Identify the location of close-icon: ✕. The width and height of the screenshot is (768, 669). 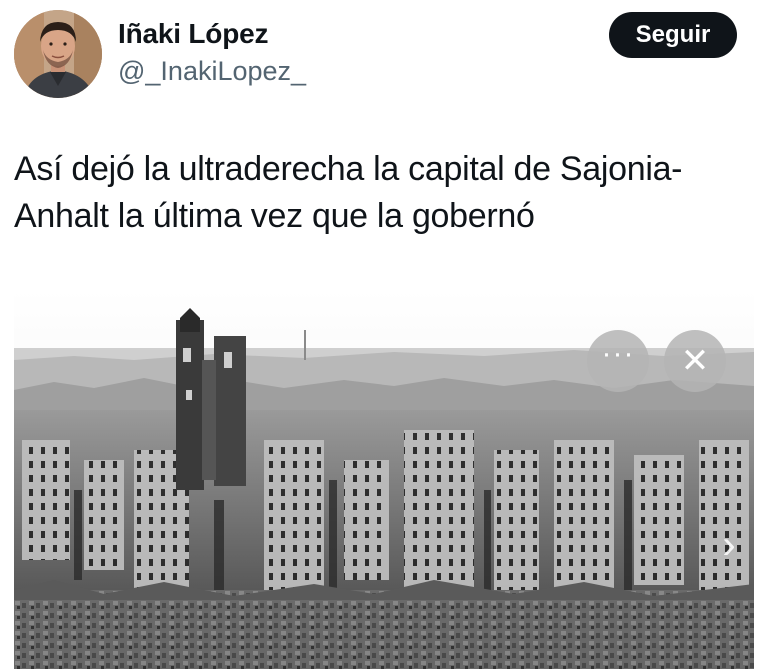
(695, 361).